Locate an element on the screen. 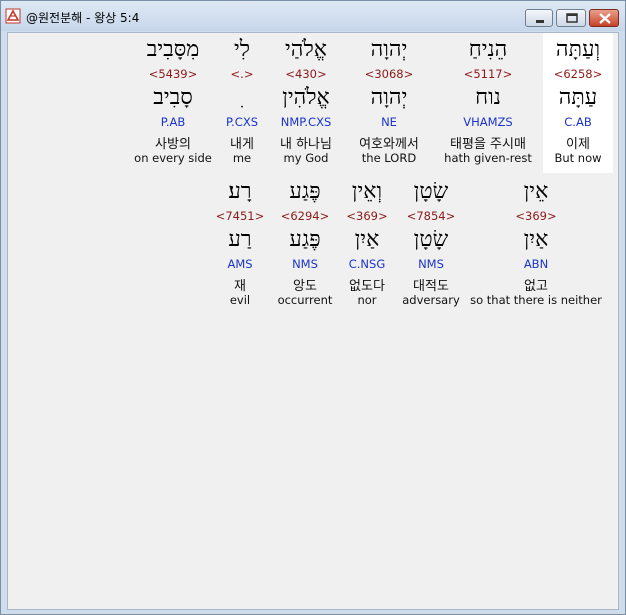 This screenshot has height=615, width=626. hebrew-lemma: ִ is located at coordinates (242, 98).